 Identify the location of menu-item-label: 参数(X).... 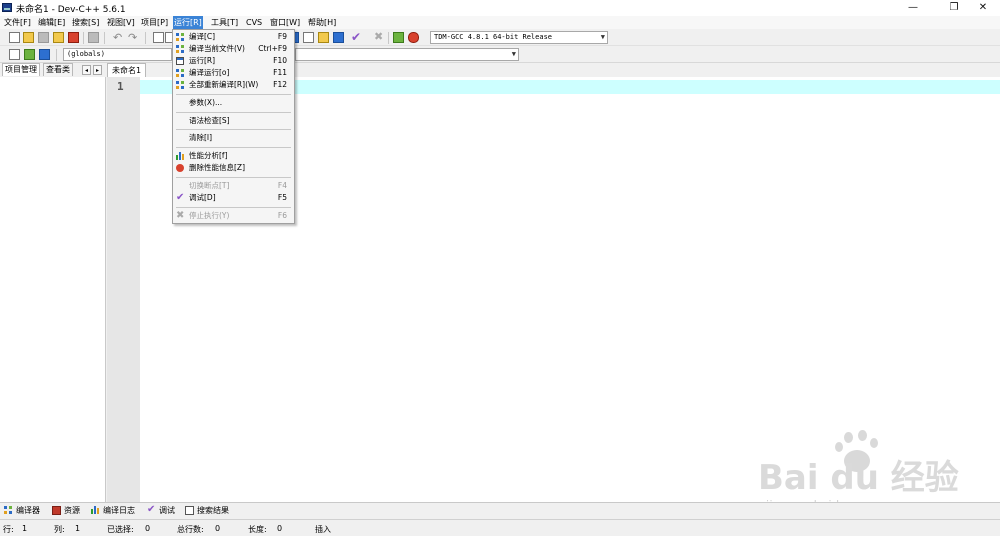
(206, 102).